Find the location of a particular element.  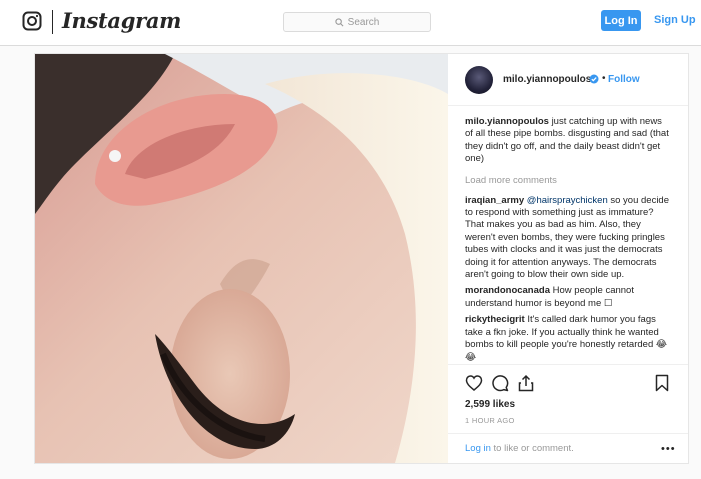

avatar is located at coordinates (479, 80).